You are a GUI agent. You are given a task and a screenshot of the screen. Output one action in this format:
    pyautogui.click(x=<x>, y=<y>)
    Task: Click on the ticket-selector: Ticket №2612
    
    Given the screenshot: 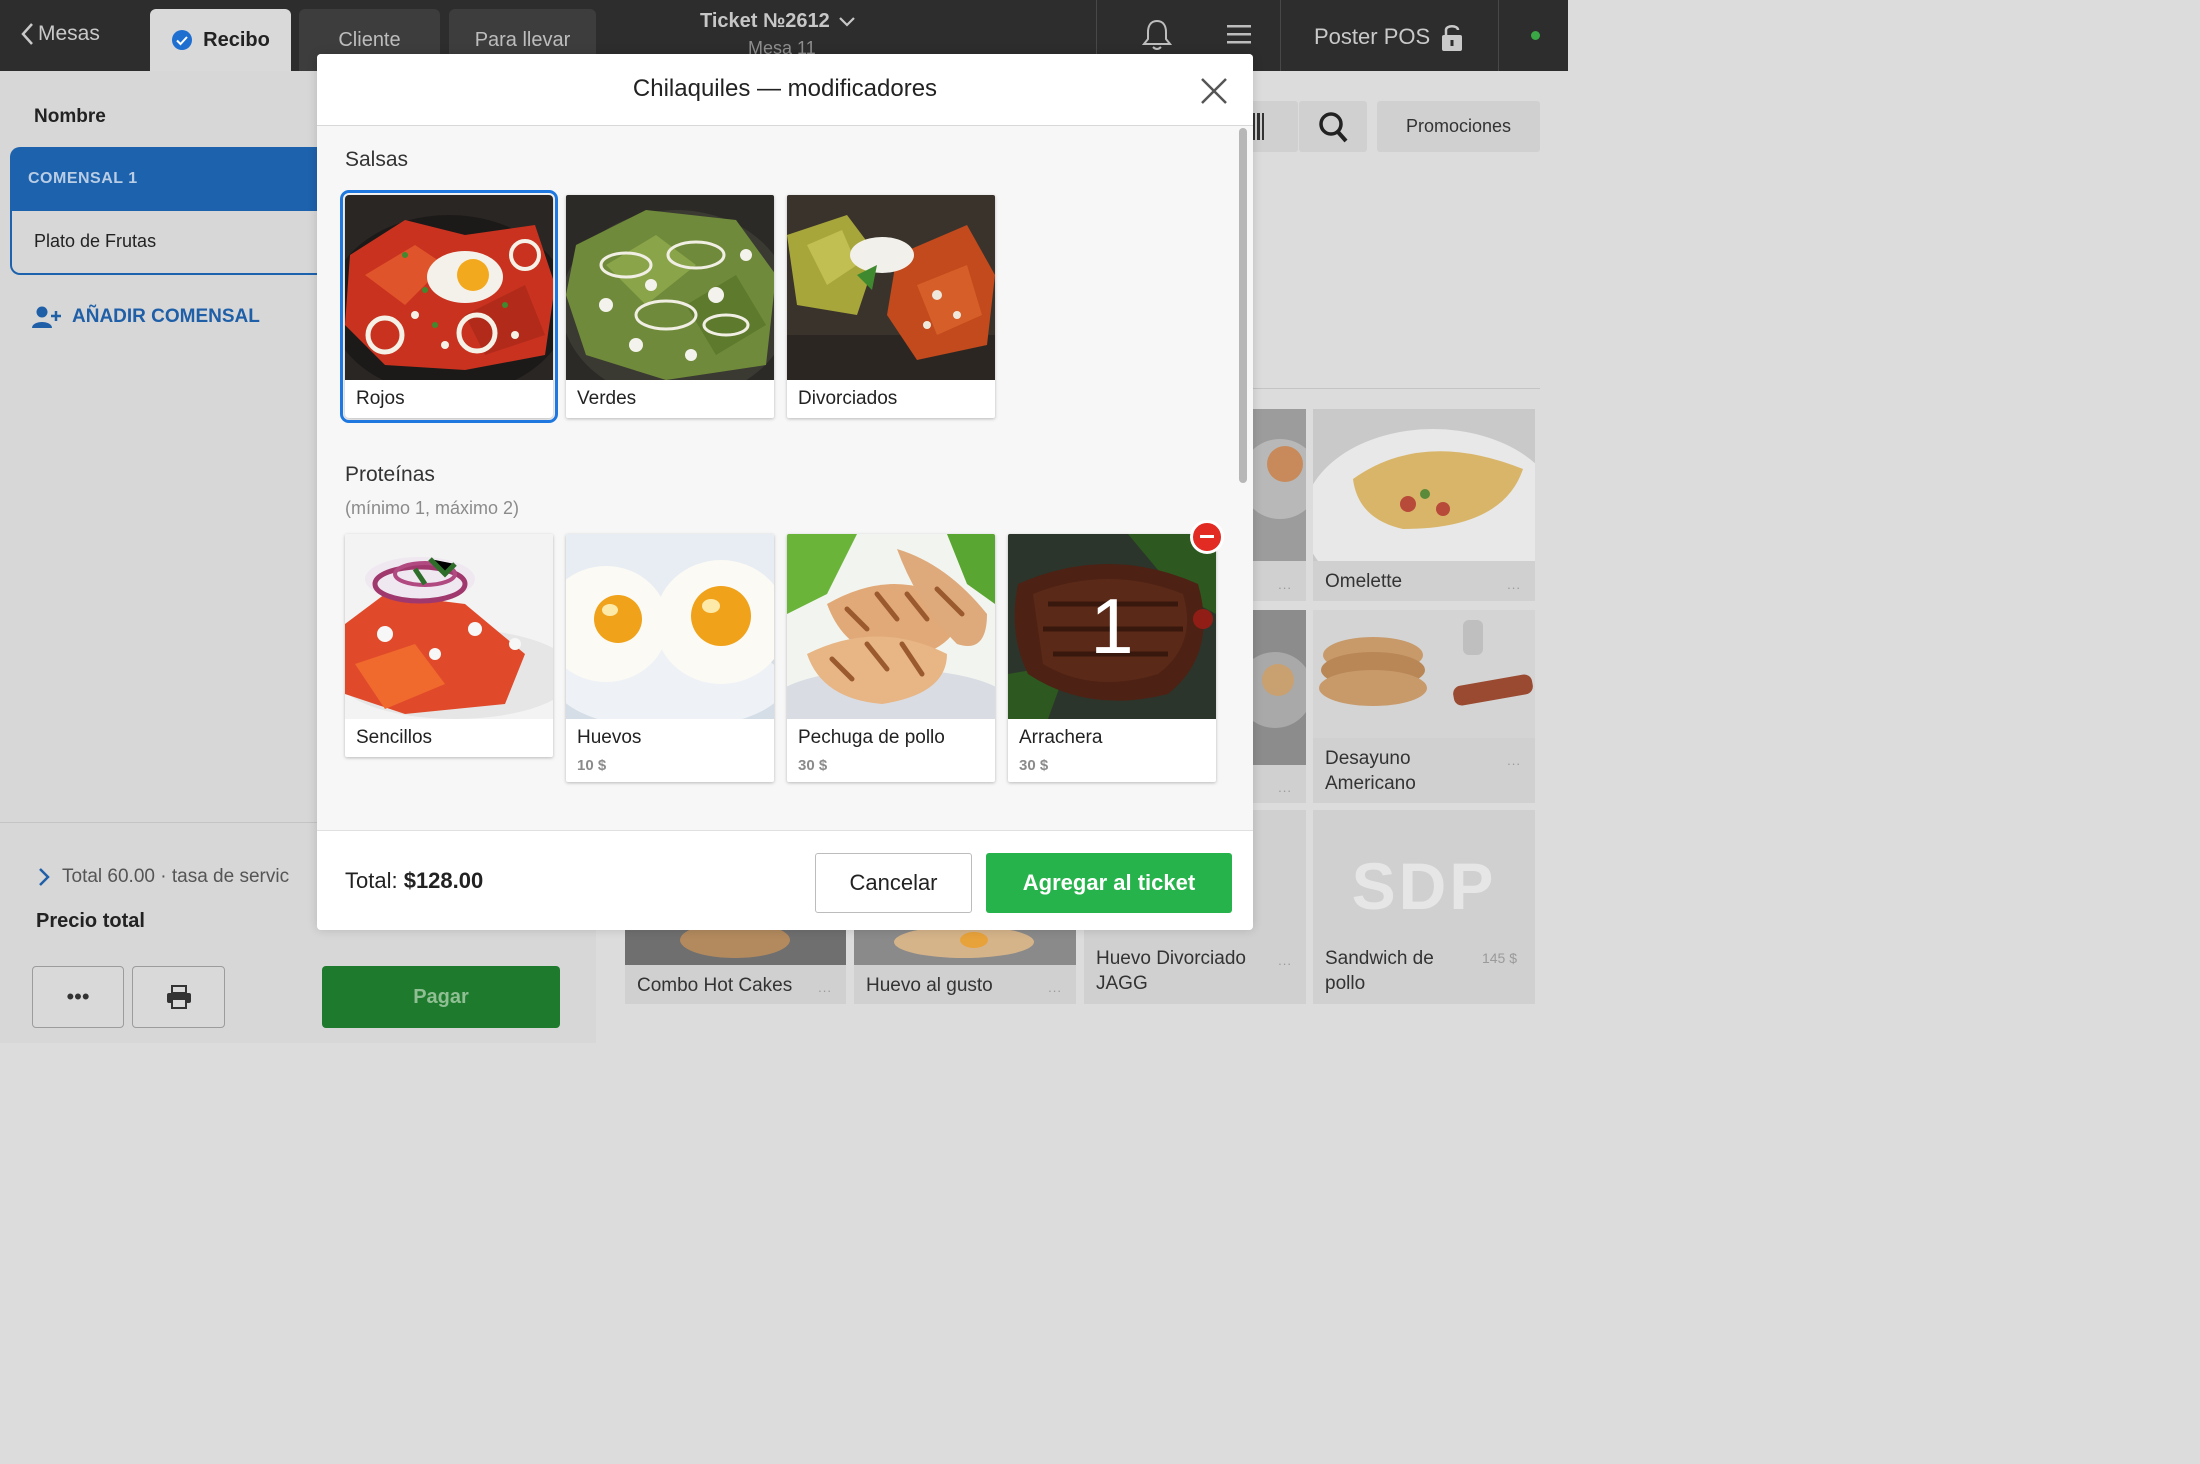 What is the action you would take?
    pyautogui.click(x=778, y=21)
    